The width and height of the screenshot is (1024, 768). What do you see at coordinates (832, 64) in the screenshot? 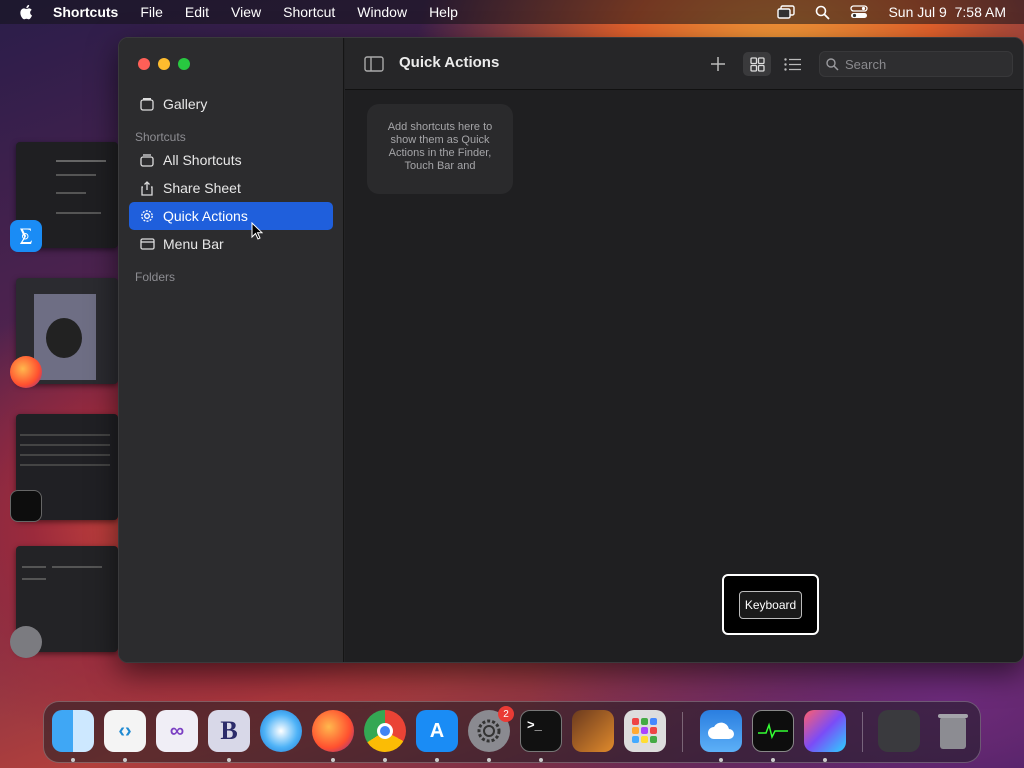
I see `search-icon` at bounding box center [832, 64].